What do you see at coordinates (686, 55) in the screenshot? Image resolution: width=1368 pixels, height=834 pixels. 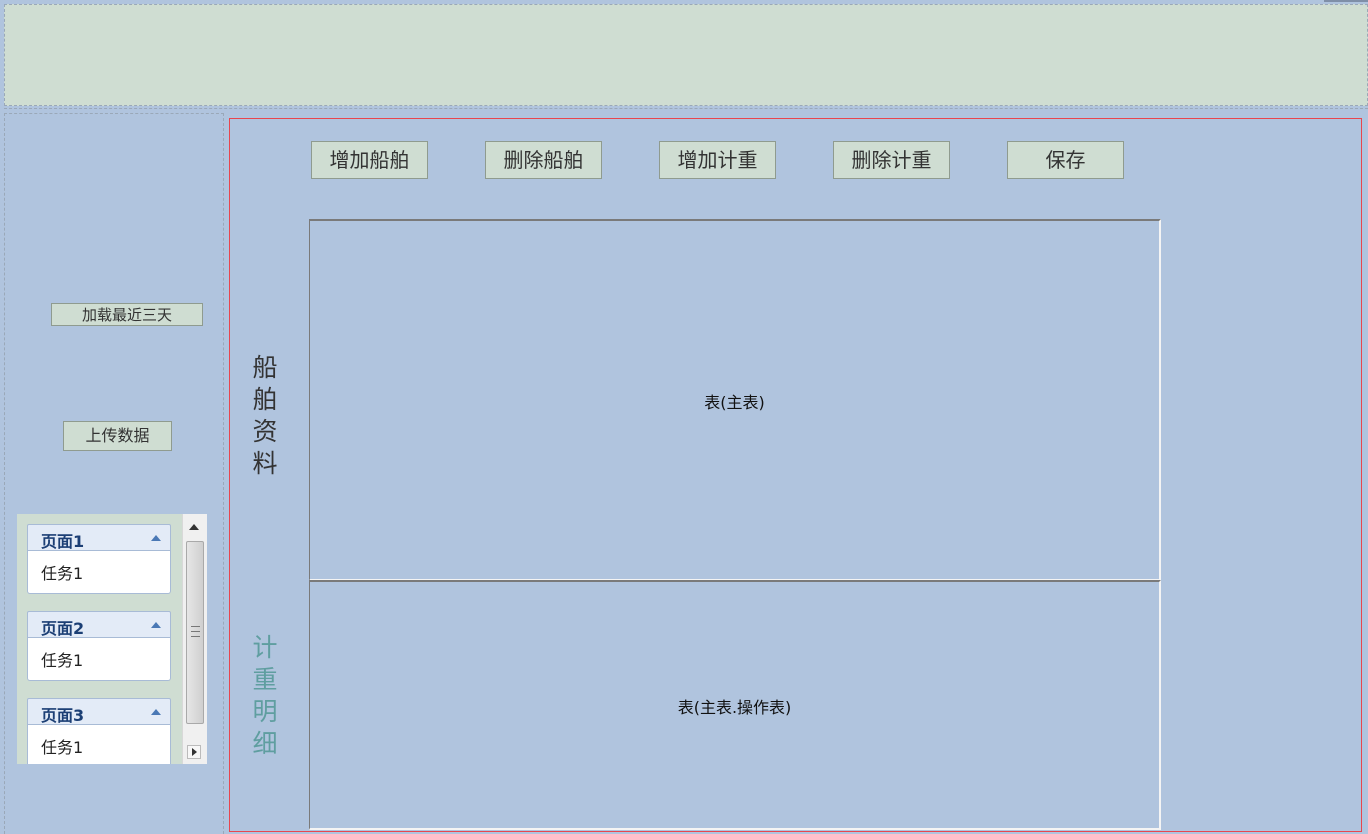 I see `top-banner` at bounding box center [686, 55].